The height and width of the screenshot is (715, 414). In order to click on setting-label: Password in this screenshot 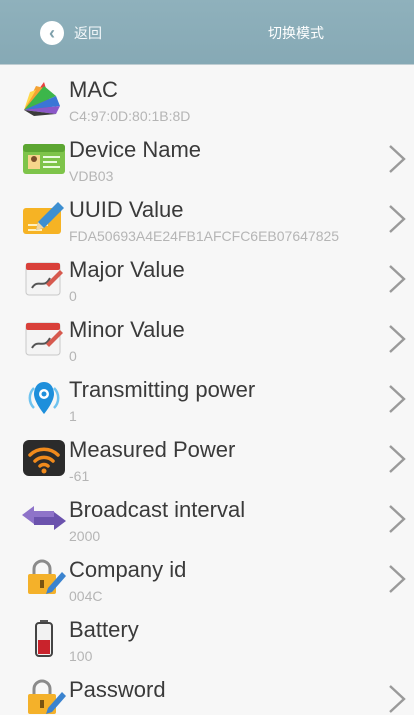, I will do `click(117, 689)`.